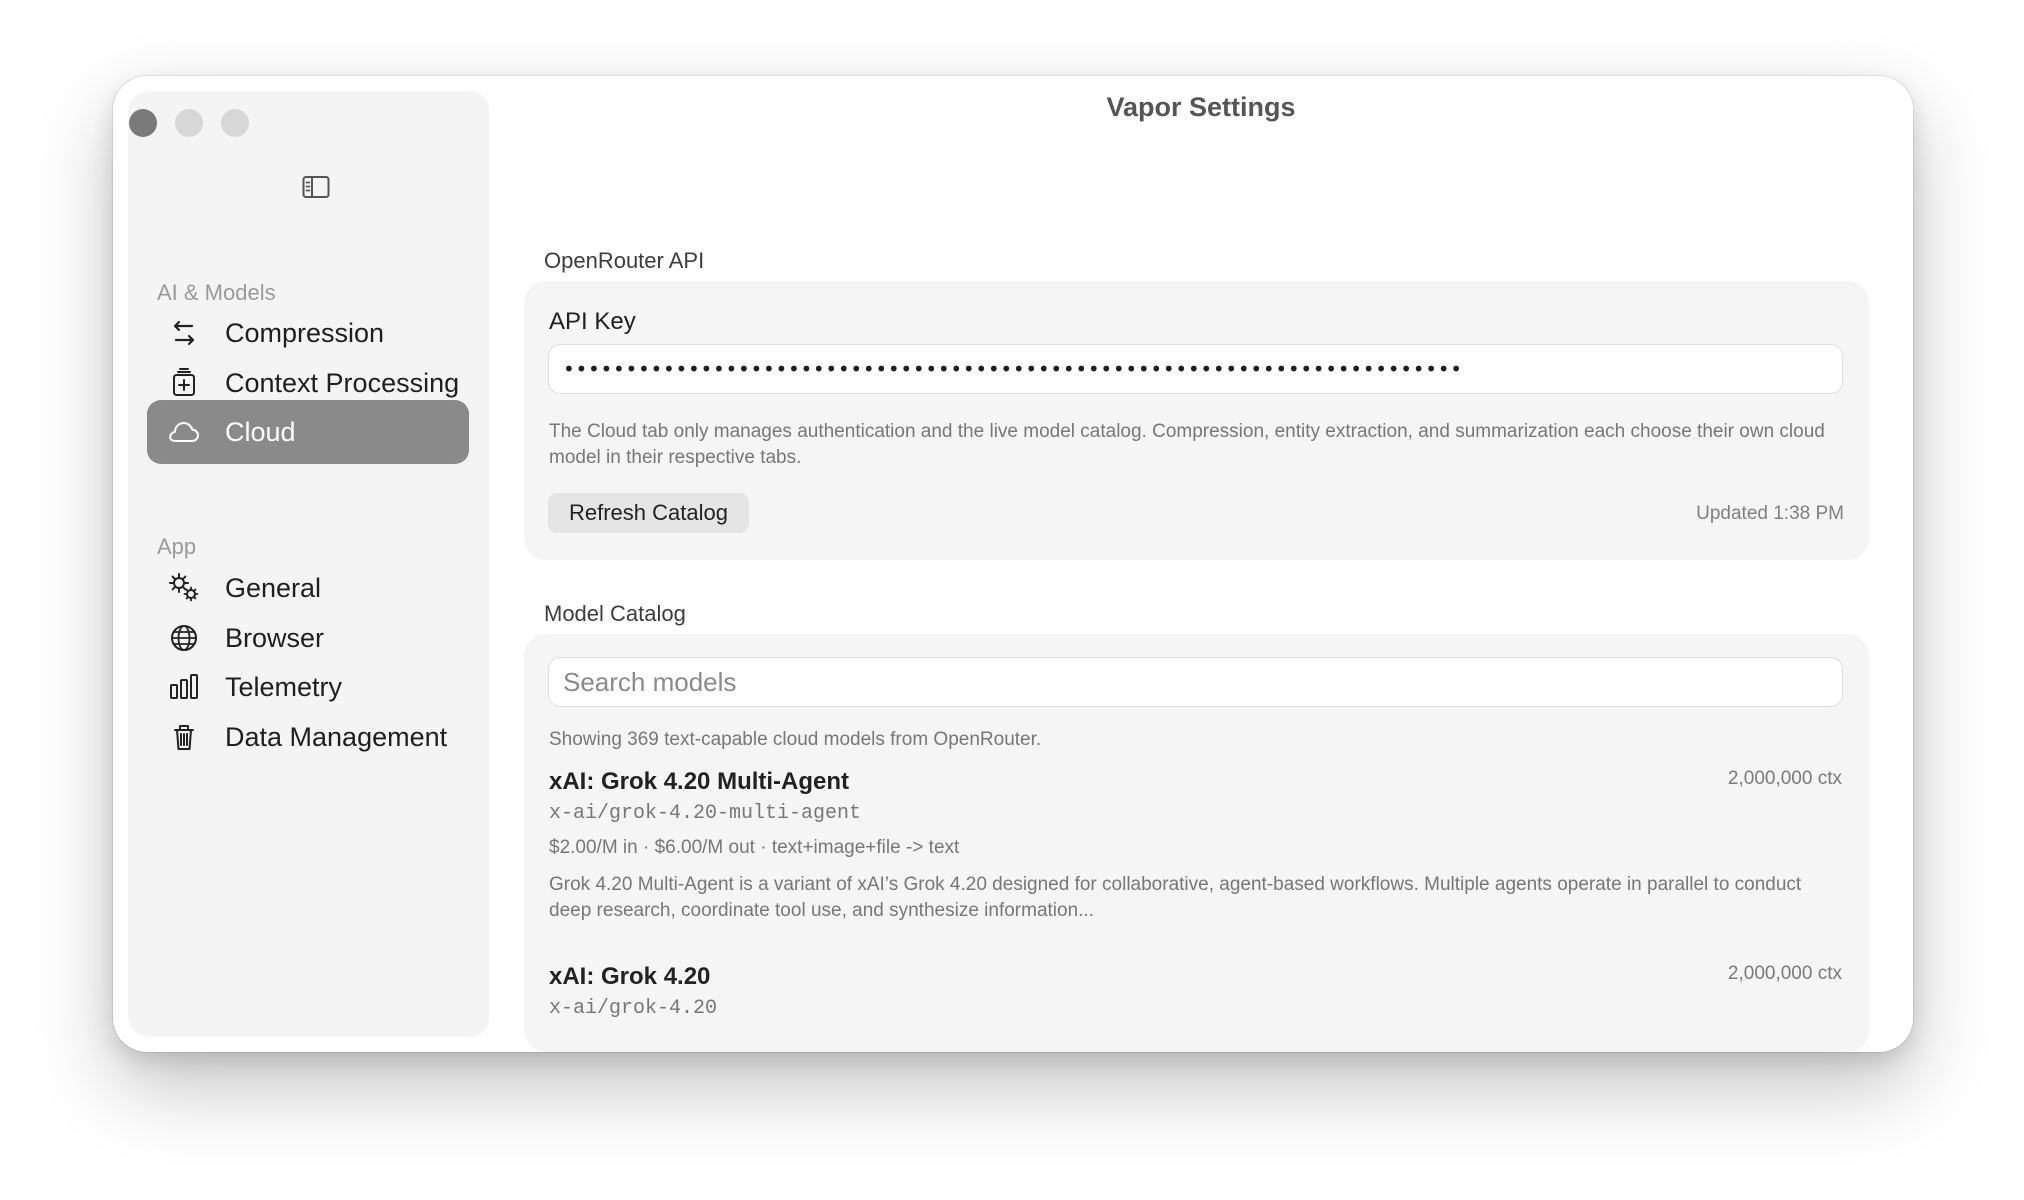 The image size is (2024, 1200). Describe the element at coordinates (184, 737) in the screenshot. I see `trash-icon` at that location.